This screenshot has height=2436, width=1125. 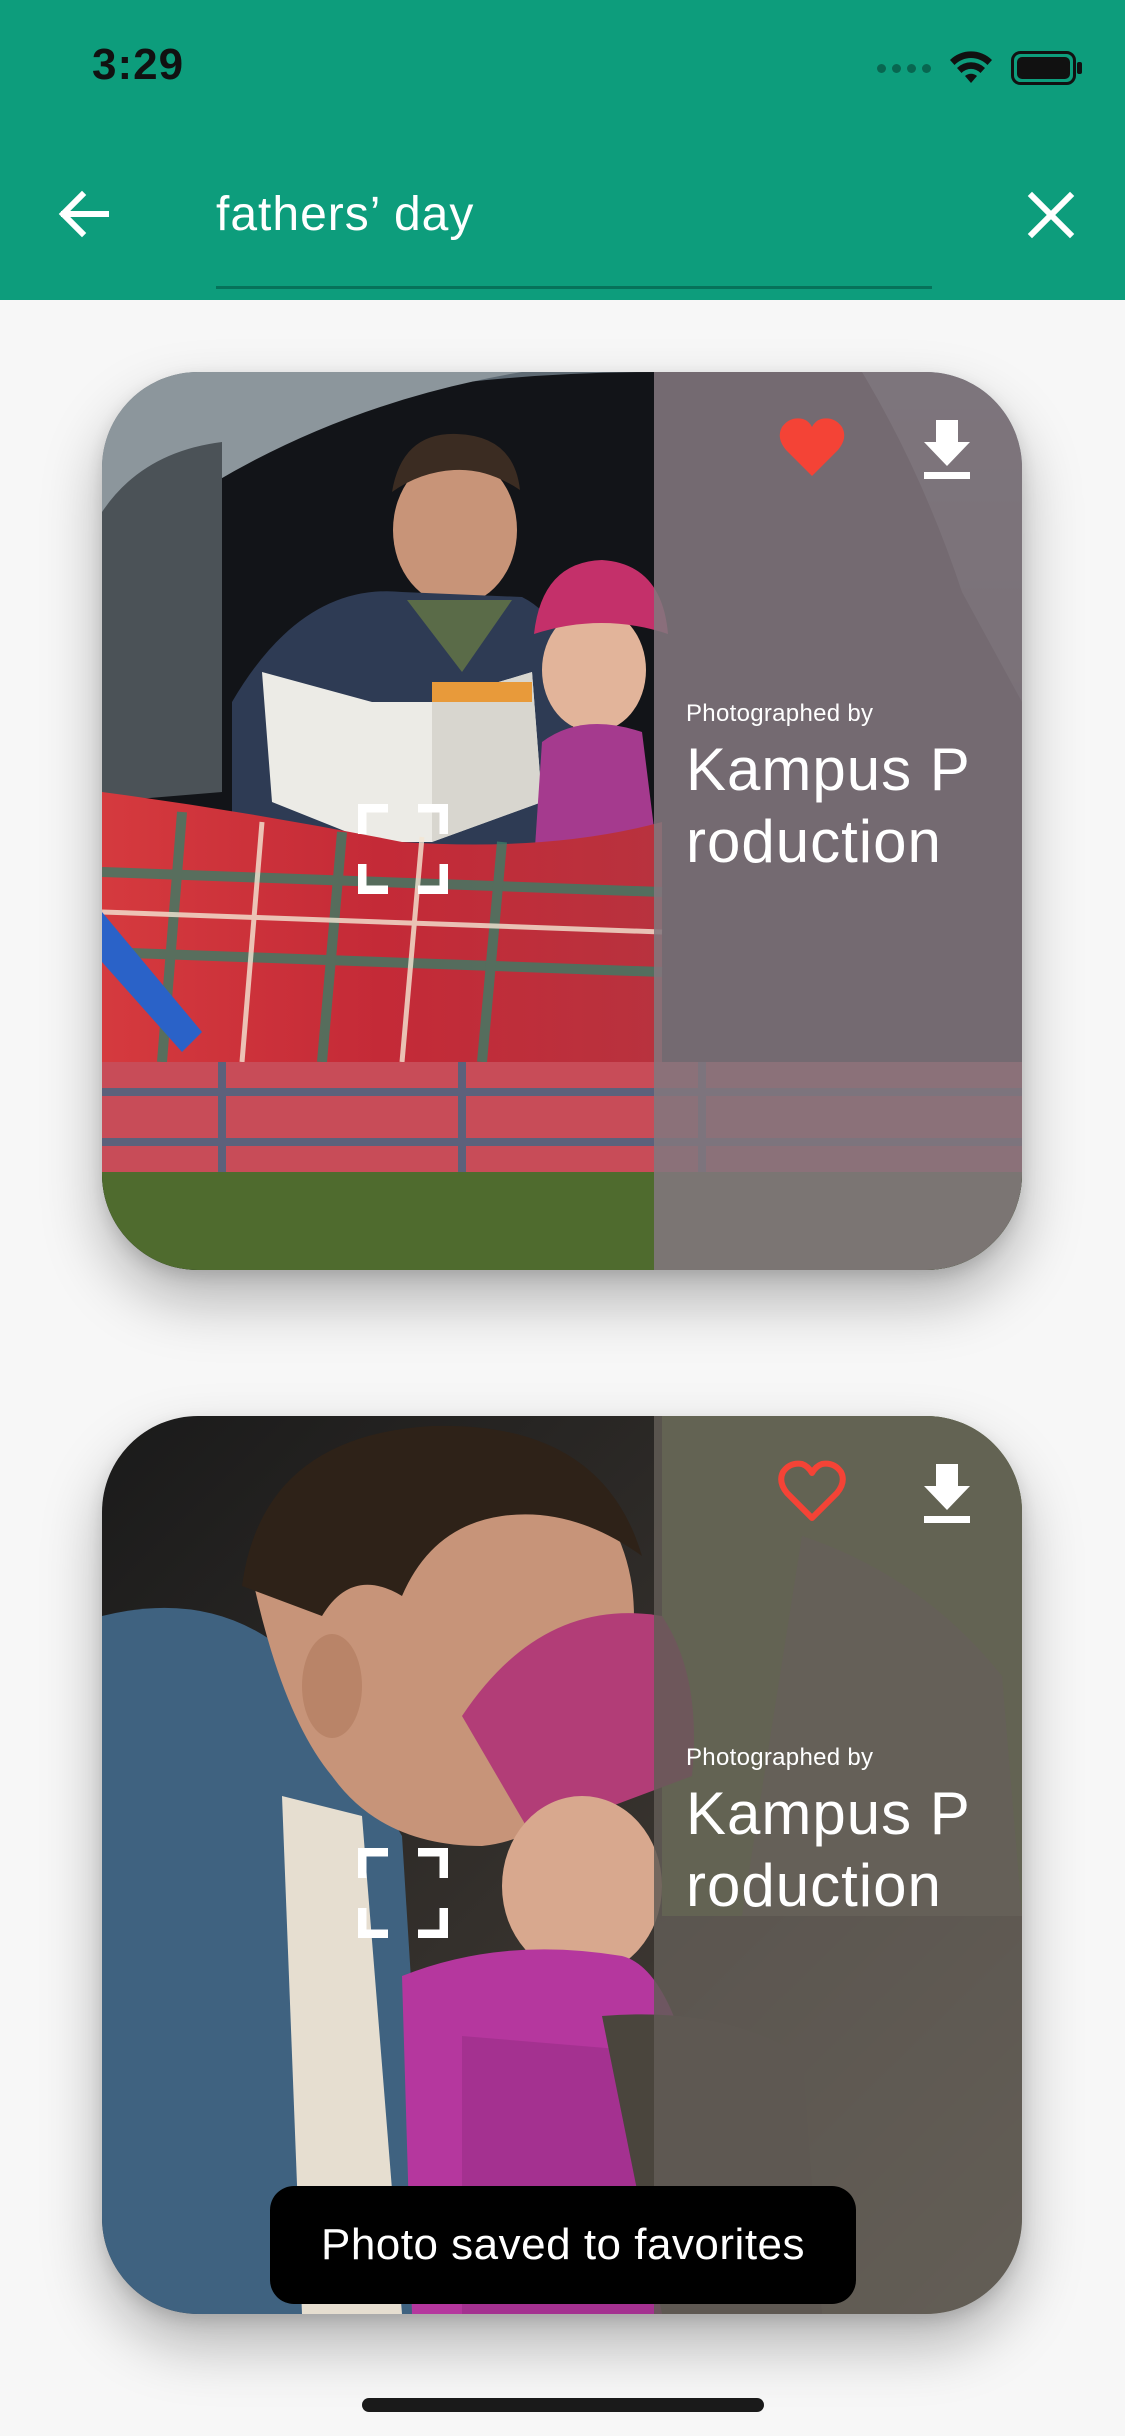 I want to click on snackbar-message: Photo saved to favorites, so click(x=563, y=2244).